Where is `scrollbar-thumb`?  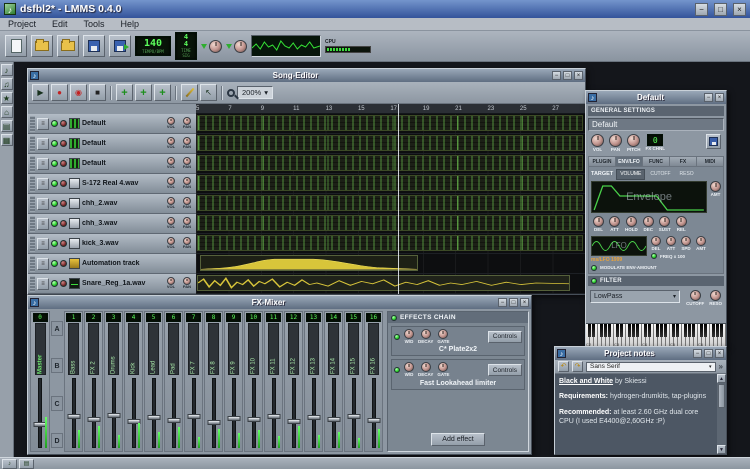 scrollbar-thumb is located at coordinates (721, 396).